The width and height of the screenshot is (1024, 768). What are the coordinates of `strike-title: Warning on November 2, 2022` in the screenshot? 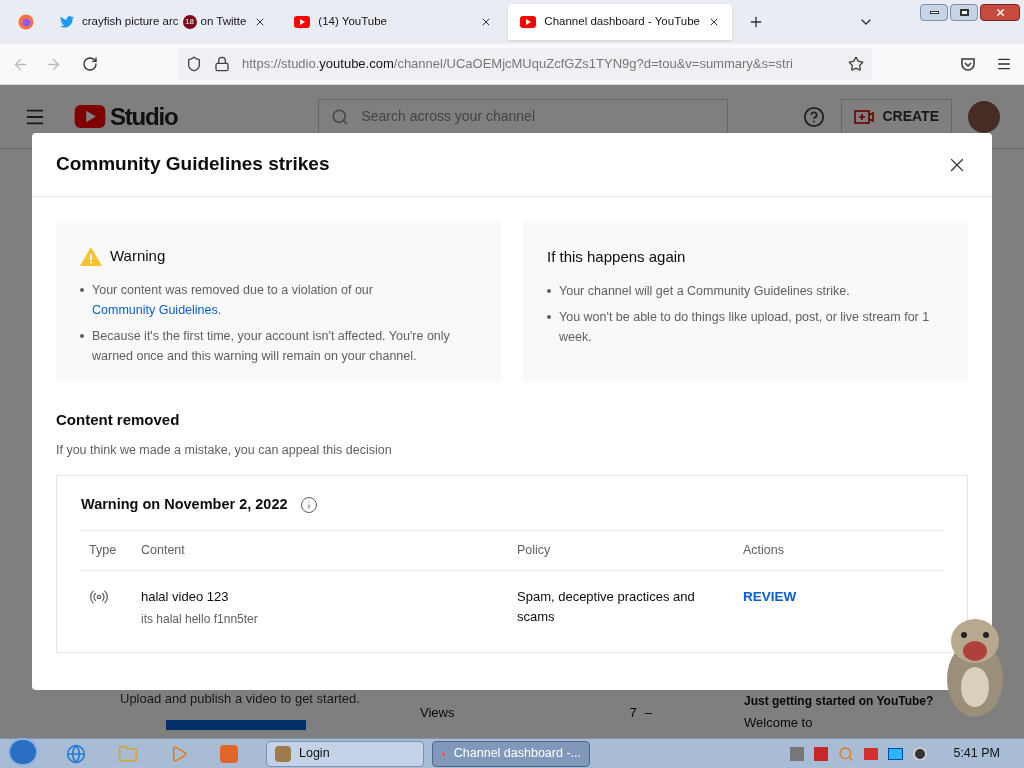 It's located at (184, 505).